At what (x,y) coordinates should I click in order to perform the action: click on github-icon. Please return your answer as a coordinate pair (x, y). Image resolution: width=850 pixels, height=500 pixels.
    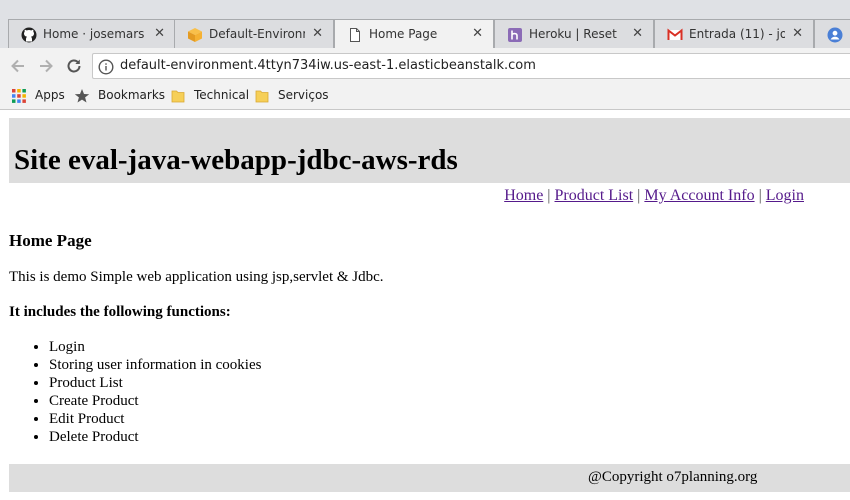
    Looking at the image, I should click on (29, 35).